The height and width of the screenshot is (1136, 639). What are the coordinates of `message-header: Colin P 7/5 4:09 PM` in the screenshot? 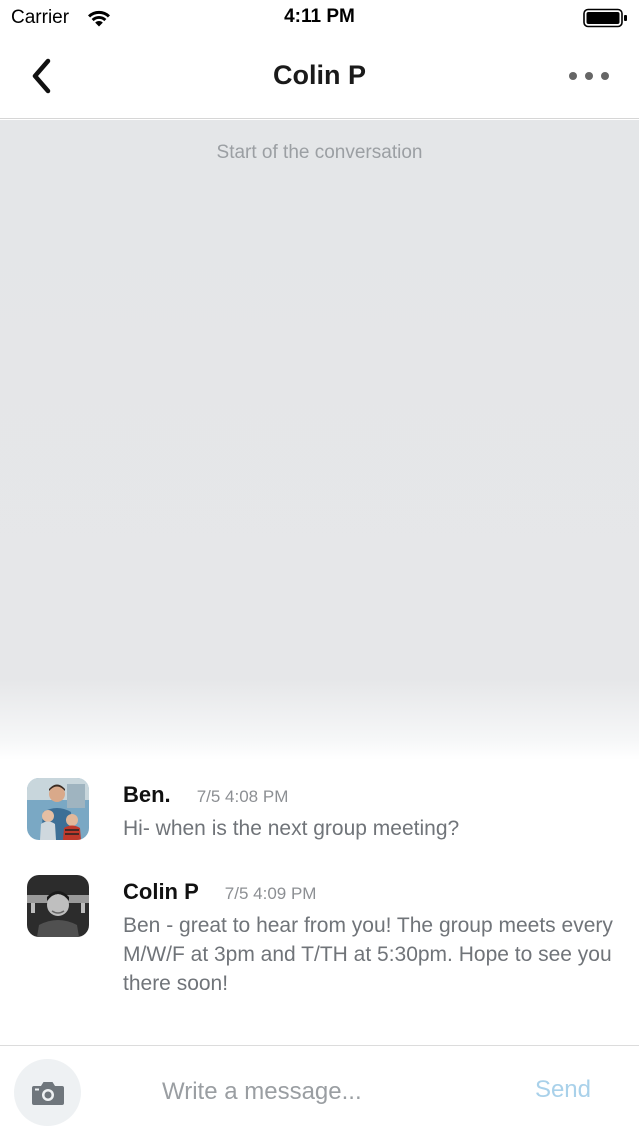 It's located at (370, 892).